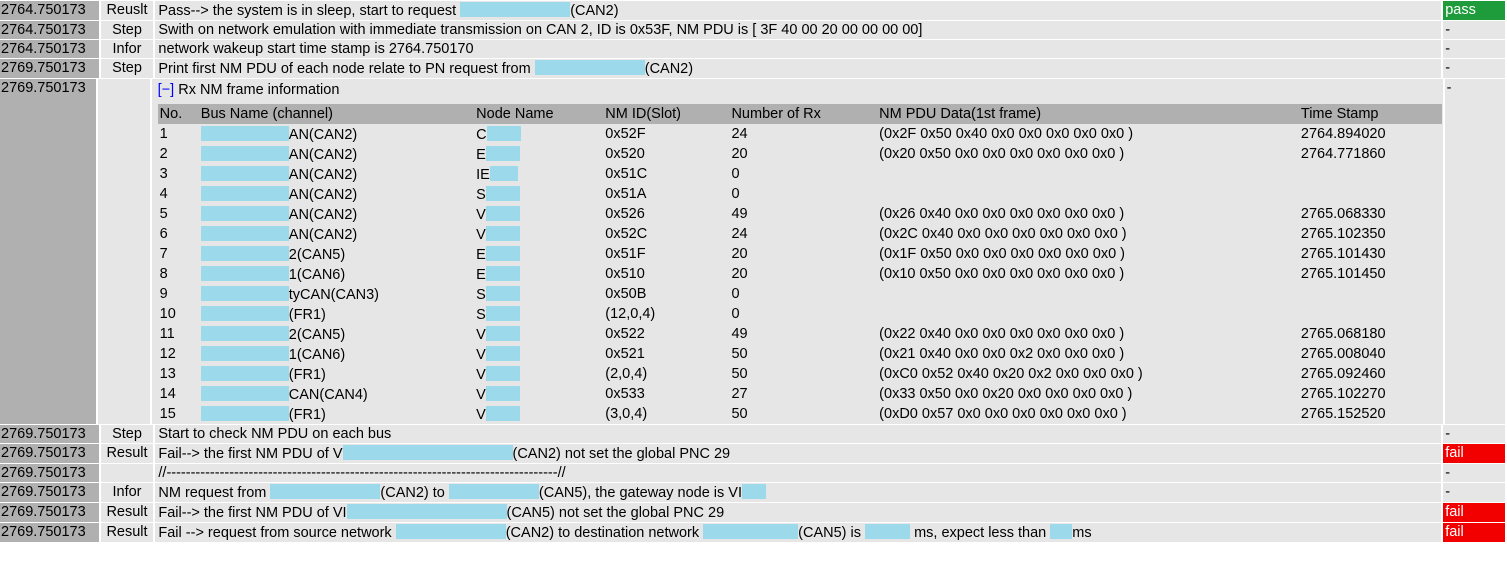 The width and height of the screenshot is (1507, 565). I want to click on table-cell: (0x26 0x40 0x0 0x0 0x0 0x0 0x0 0x0 ), so click(1088, 214).